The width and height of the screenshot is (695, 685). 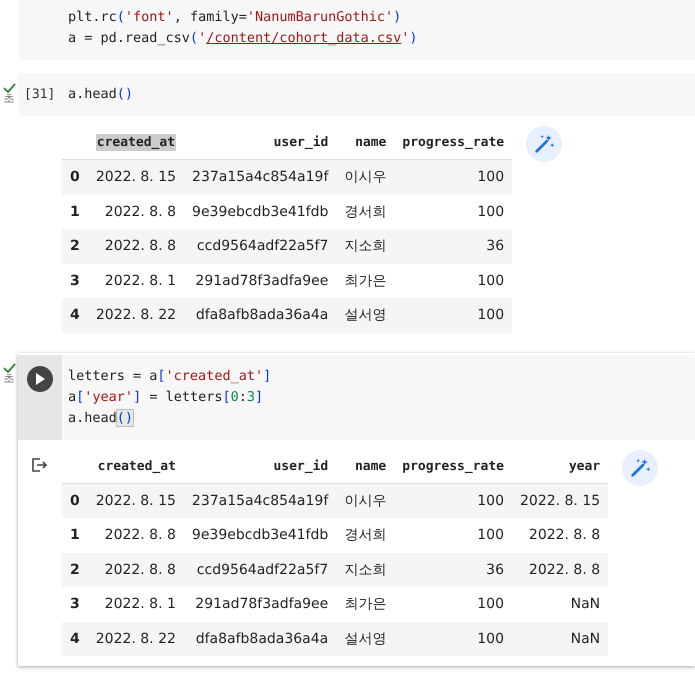 I want to click on code-line: a['year'] = letters[0:3], so click(x=166, y=397).